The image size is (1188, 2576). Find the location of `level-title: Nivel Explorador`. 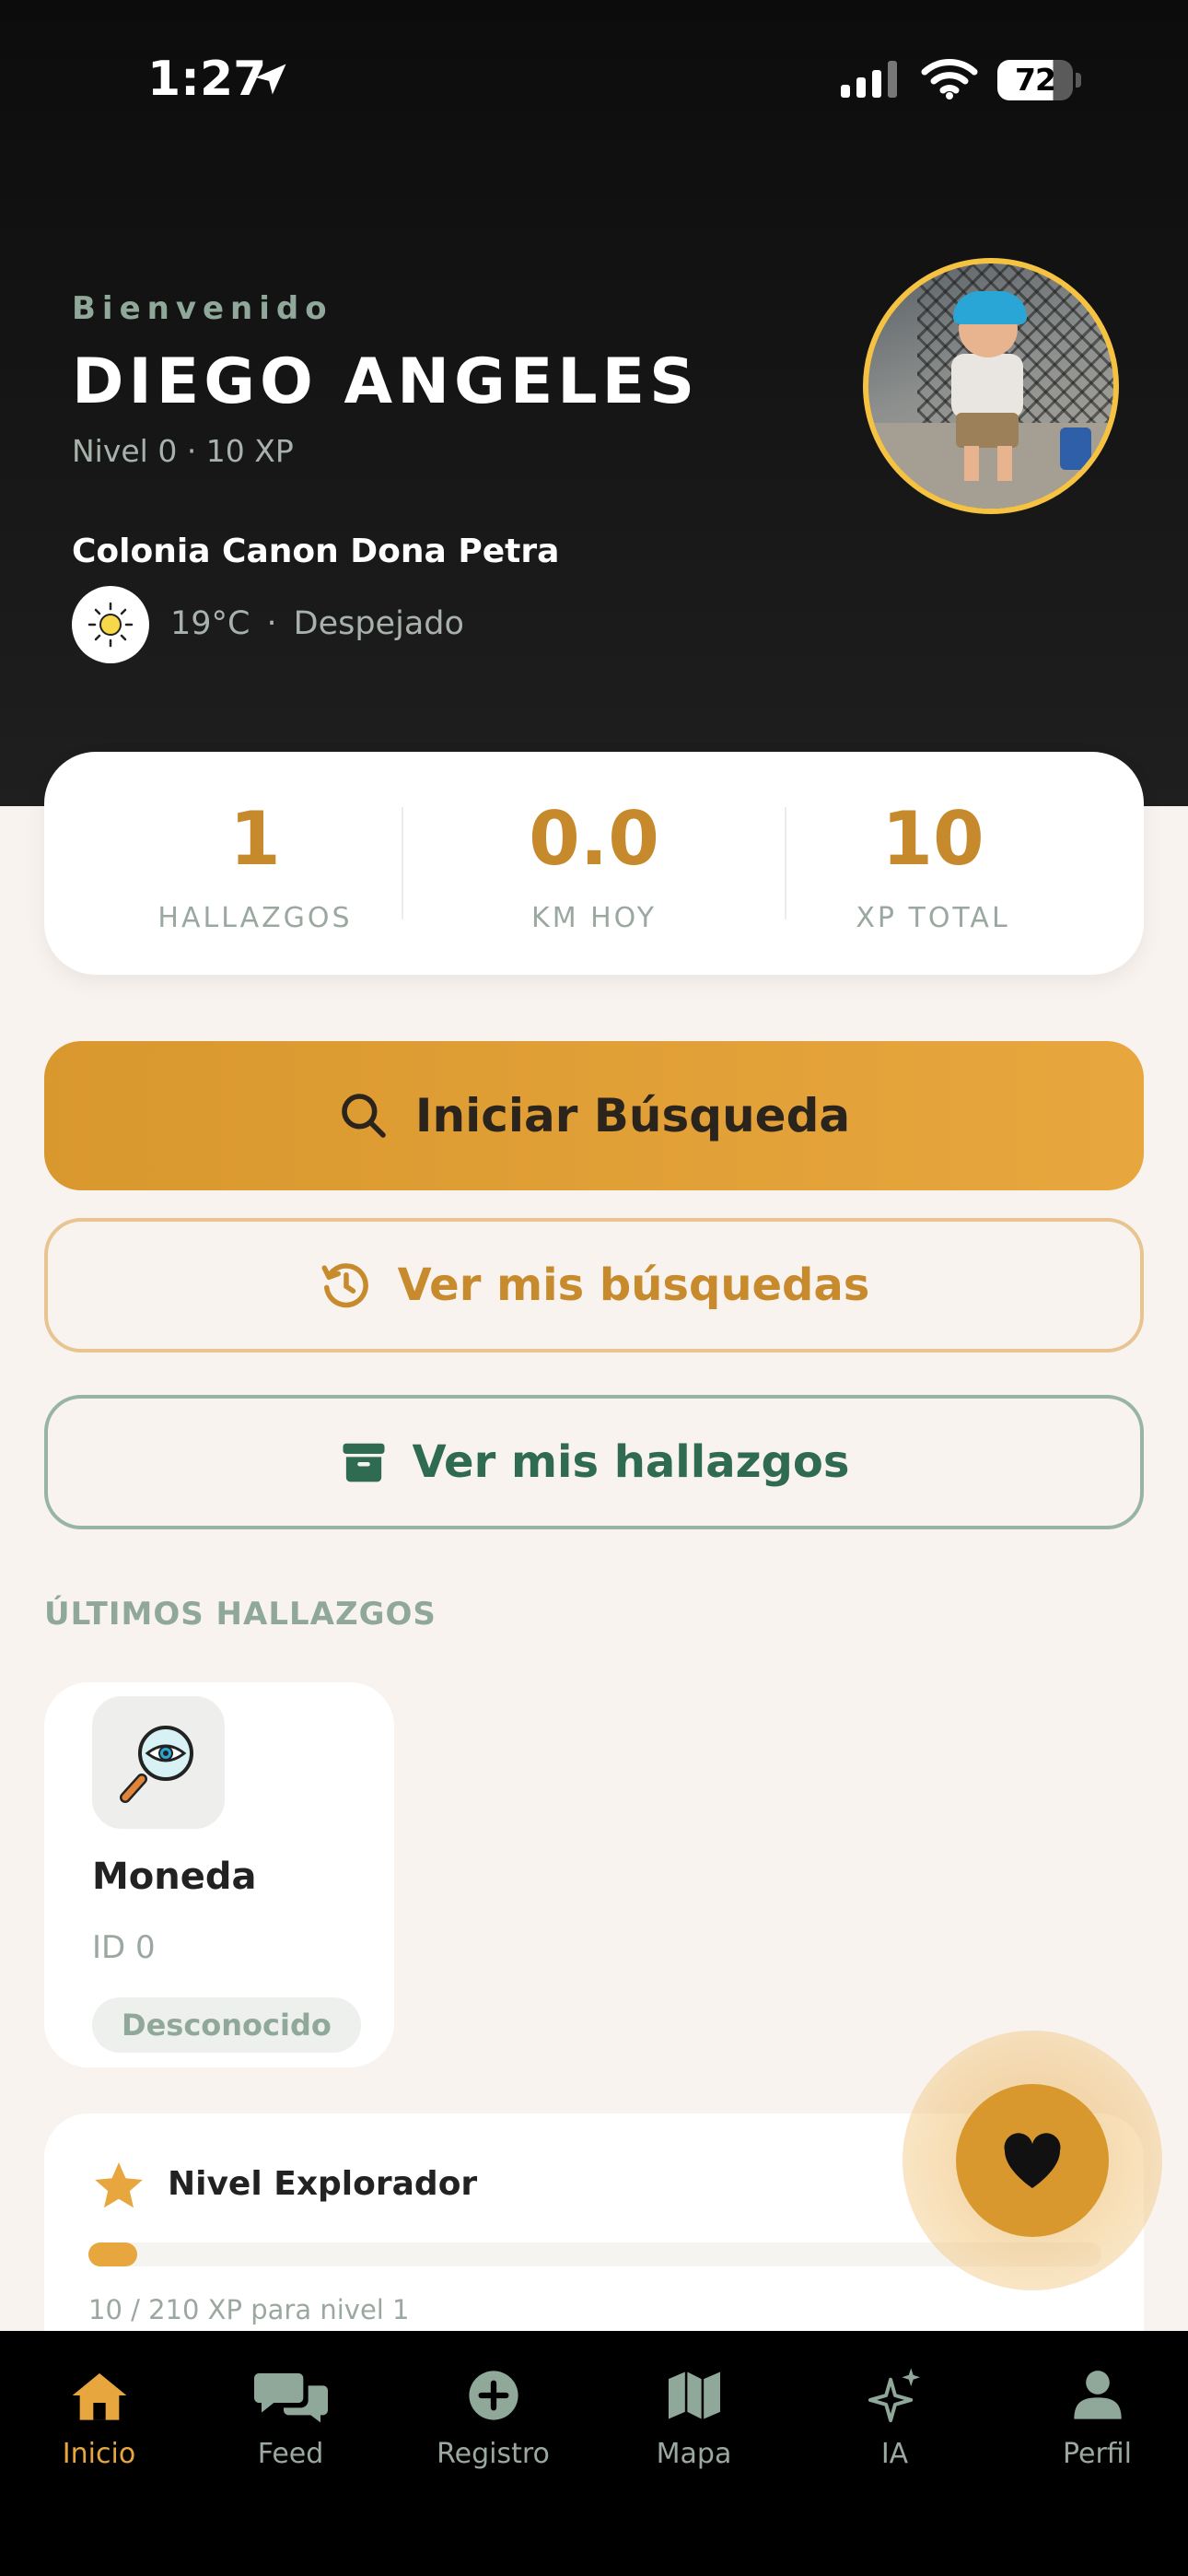

level-title: Nivel Explorador is located at coordinates (323, 2184).